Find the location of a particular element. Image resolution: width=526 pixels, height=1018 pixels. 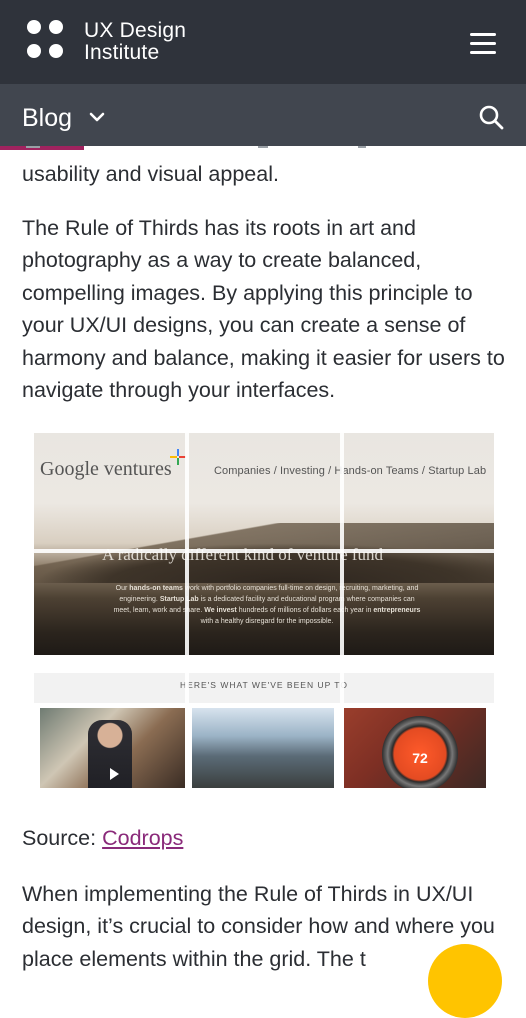

brand-logo-icon is located at coordinates (50, 42).